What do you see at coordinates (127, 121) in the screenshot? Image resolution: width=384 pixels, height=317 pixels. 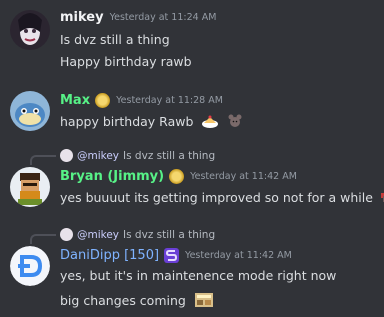 I see `message-text-content: happy birthday Rawb` at bounding box center [127, 121].